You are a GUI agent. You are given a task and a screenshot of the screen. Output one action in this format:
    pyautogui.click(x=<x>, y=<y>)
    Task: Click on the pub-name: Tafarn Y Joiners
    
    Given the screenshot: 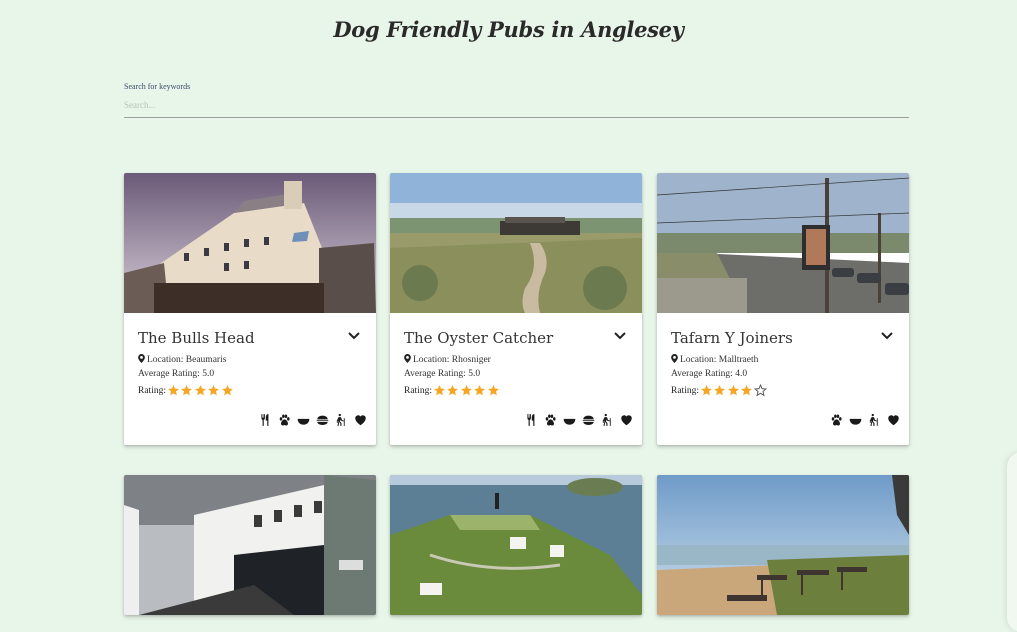 What is the action you would take?
    pyautogui.click(x=732, y=338)
    